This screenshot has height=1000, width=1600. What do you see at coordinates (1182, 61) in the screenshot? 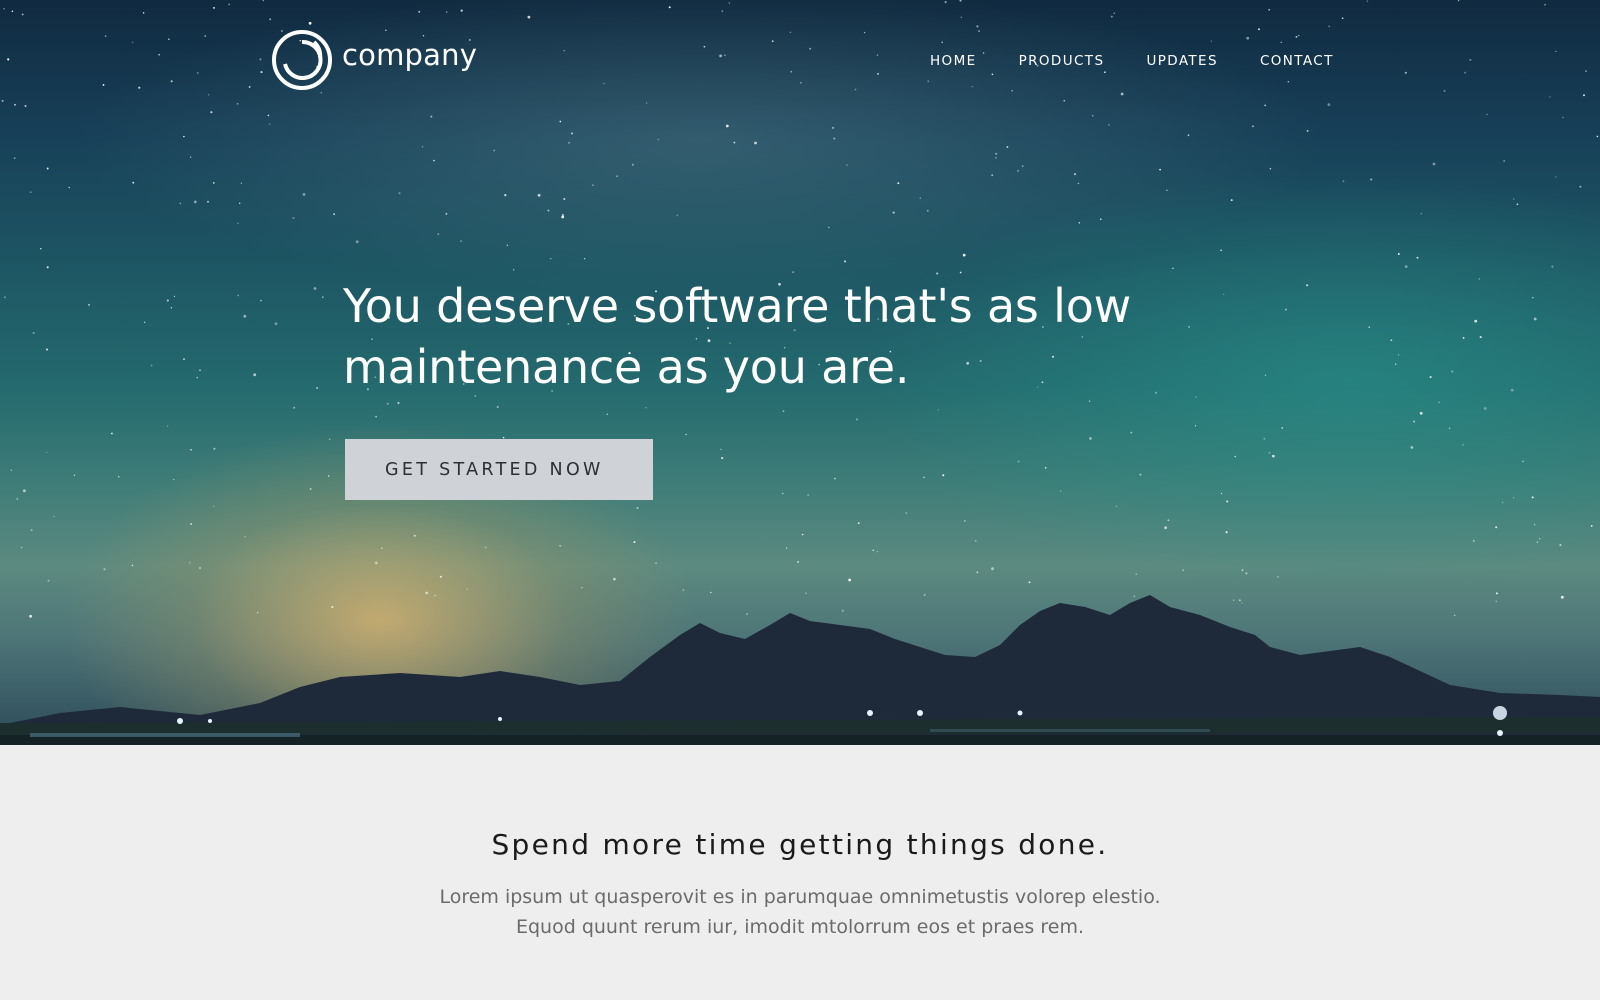
I see `nav-updates: UPDATES` at bounding box center [1182, 61].